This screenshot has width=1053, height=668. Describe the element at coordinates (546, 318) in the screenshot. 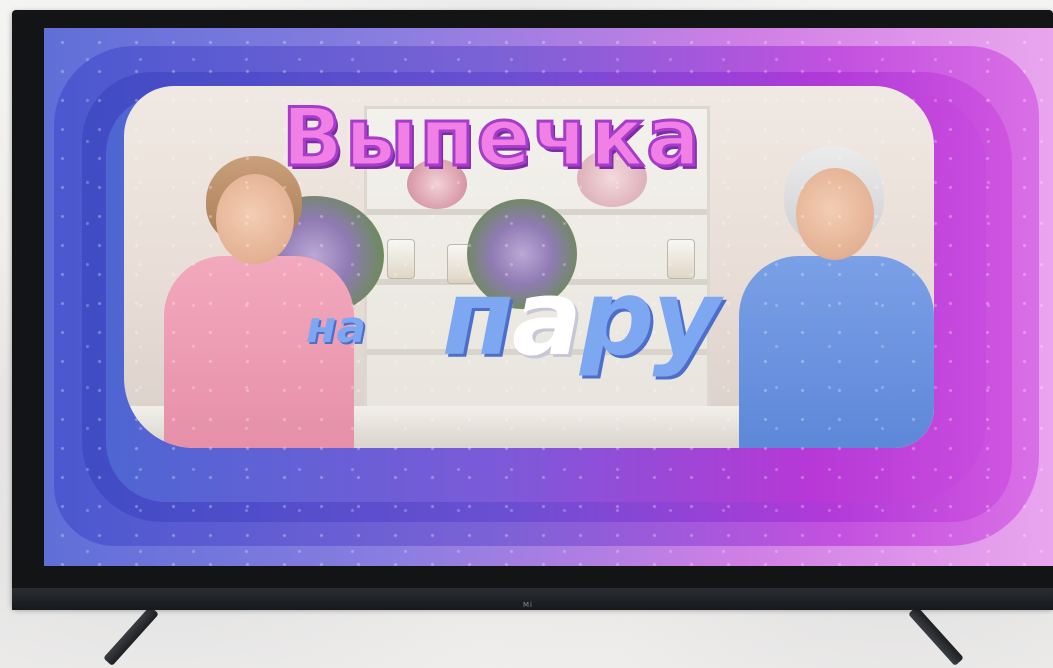

I see `title-letter-a: а` at that location.